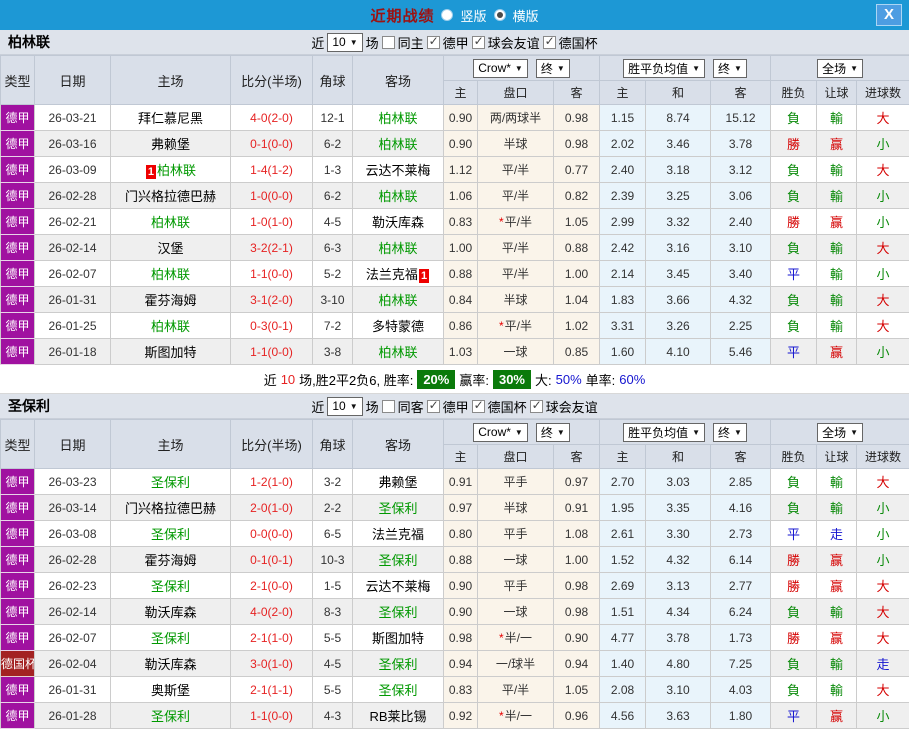 This screenshot has height=754, width=909. I want to click on team-name: 拜仁慕尼黑, so click(170, 118).